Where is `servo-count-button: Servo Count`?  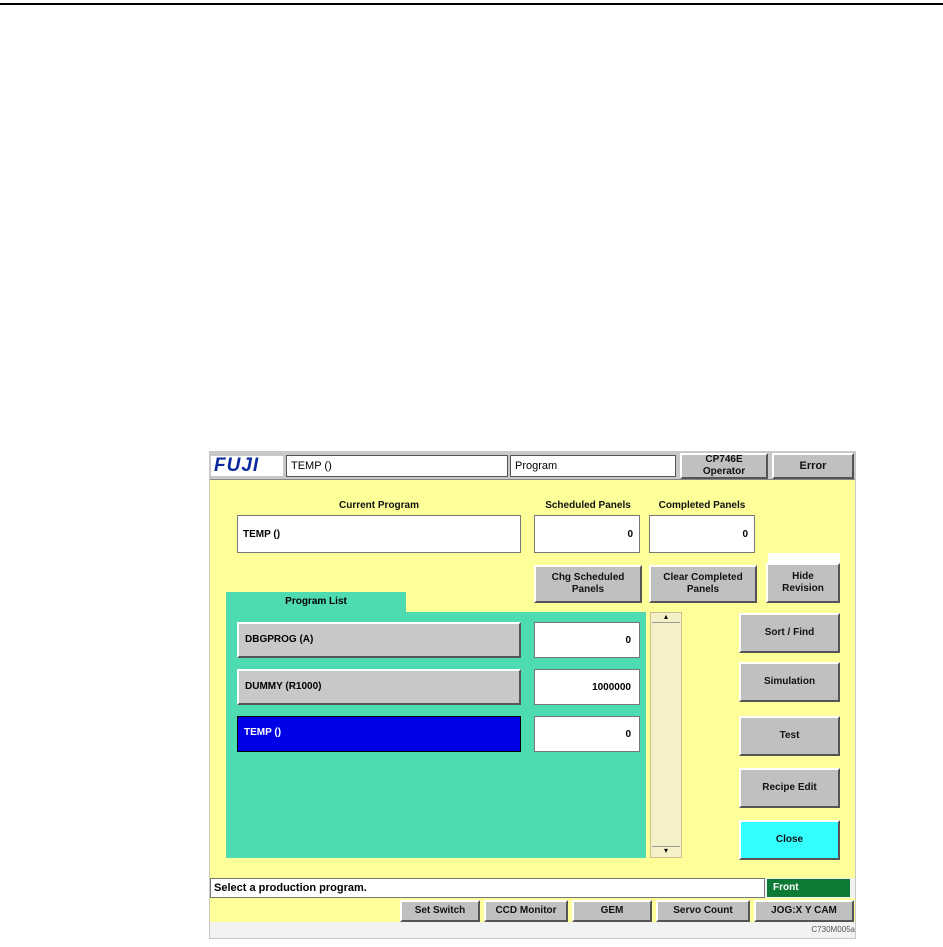 servo-count-button: Servo Count is located at coordinates (703, 911).